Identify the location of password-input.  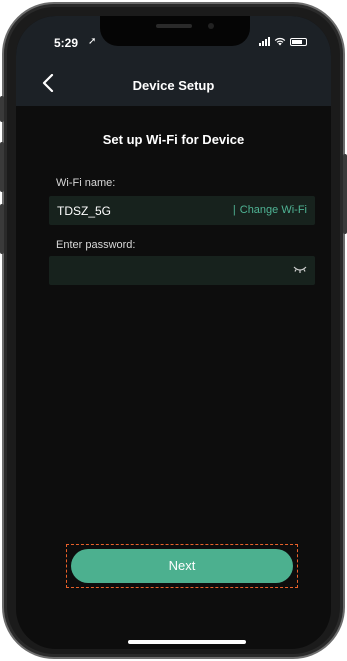
(167, 271).